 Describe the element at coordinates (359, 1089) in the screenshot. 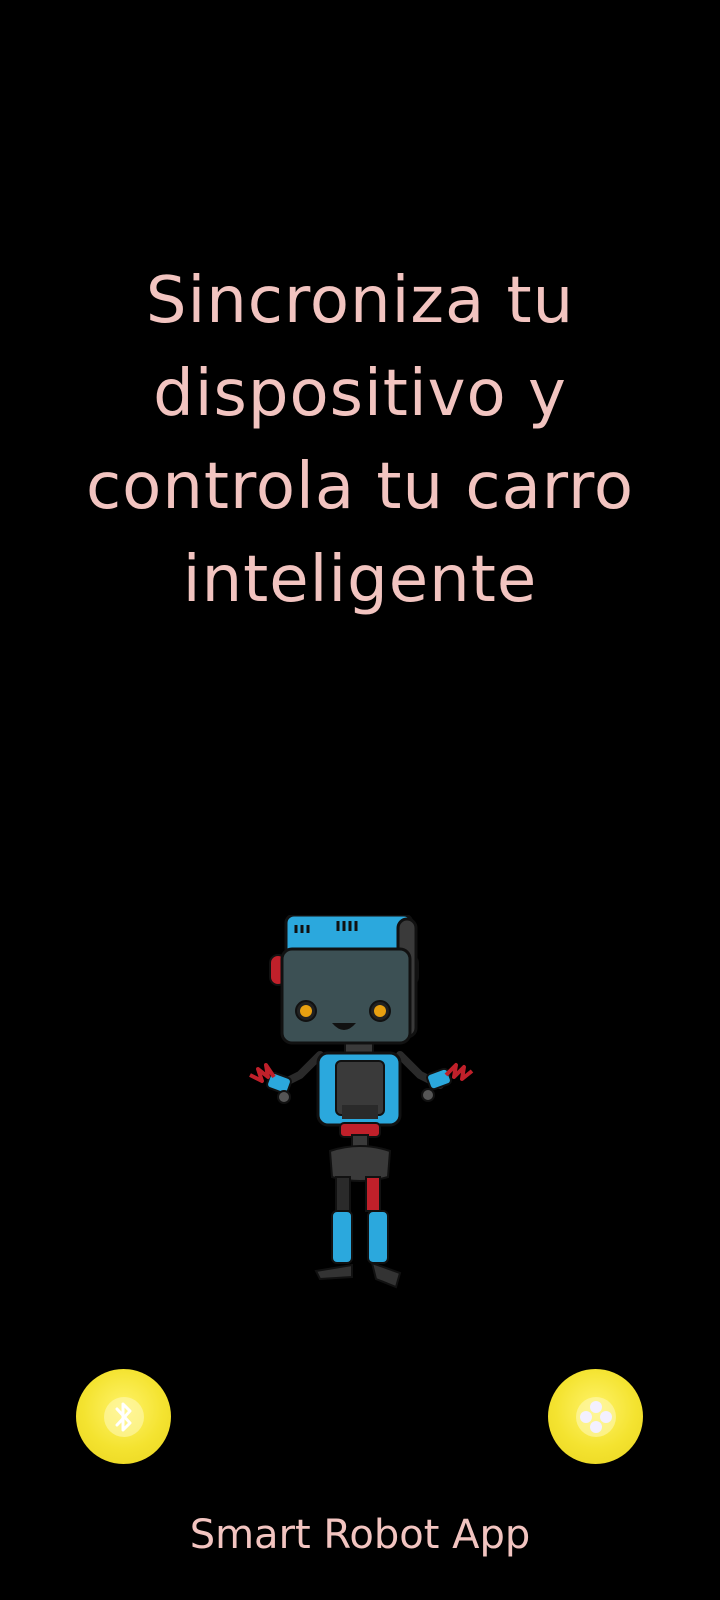

I see `robot-torso` at that location.